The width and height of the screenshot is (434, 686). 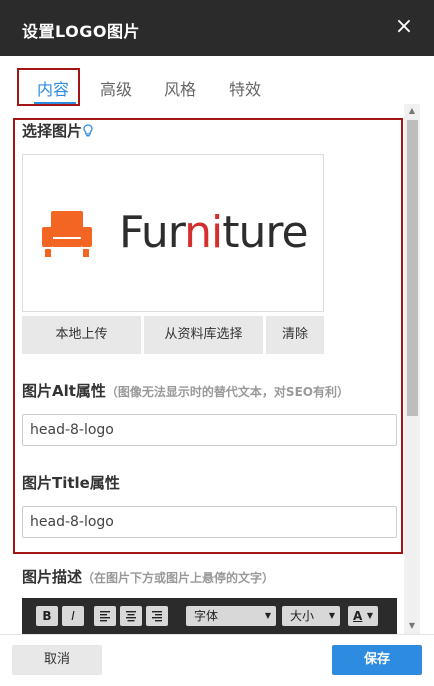 I want to click on select-image-label: 选择图片, so click(x=57, y=131).